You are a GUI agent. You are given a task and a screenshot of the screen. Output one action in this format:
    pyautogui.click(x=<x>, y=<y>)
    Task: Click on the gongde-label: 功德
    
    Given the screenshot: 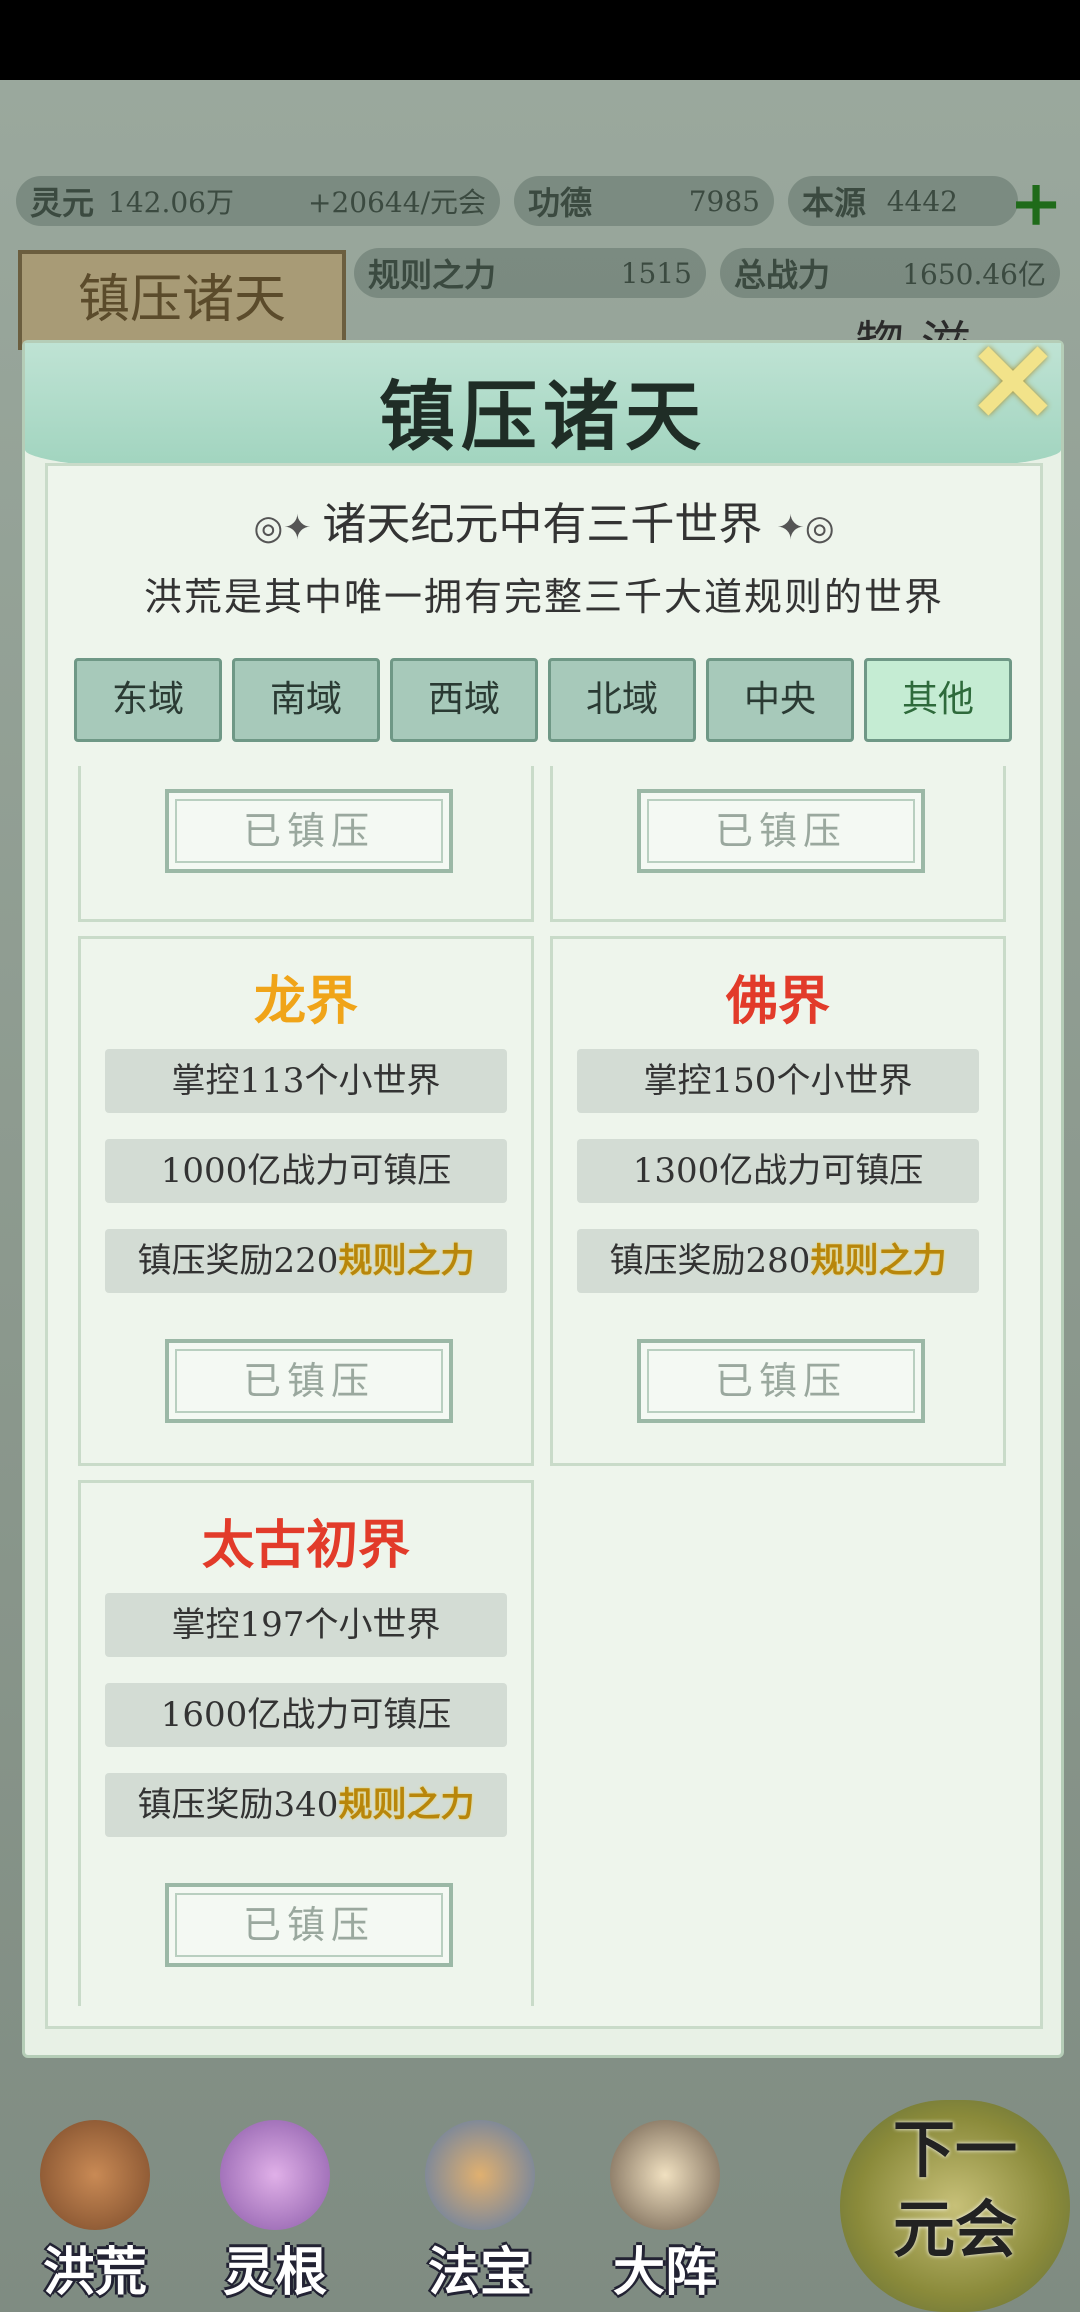 What is the action you would take?
    pyautogui.click(x=560, y=203)
    